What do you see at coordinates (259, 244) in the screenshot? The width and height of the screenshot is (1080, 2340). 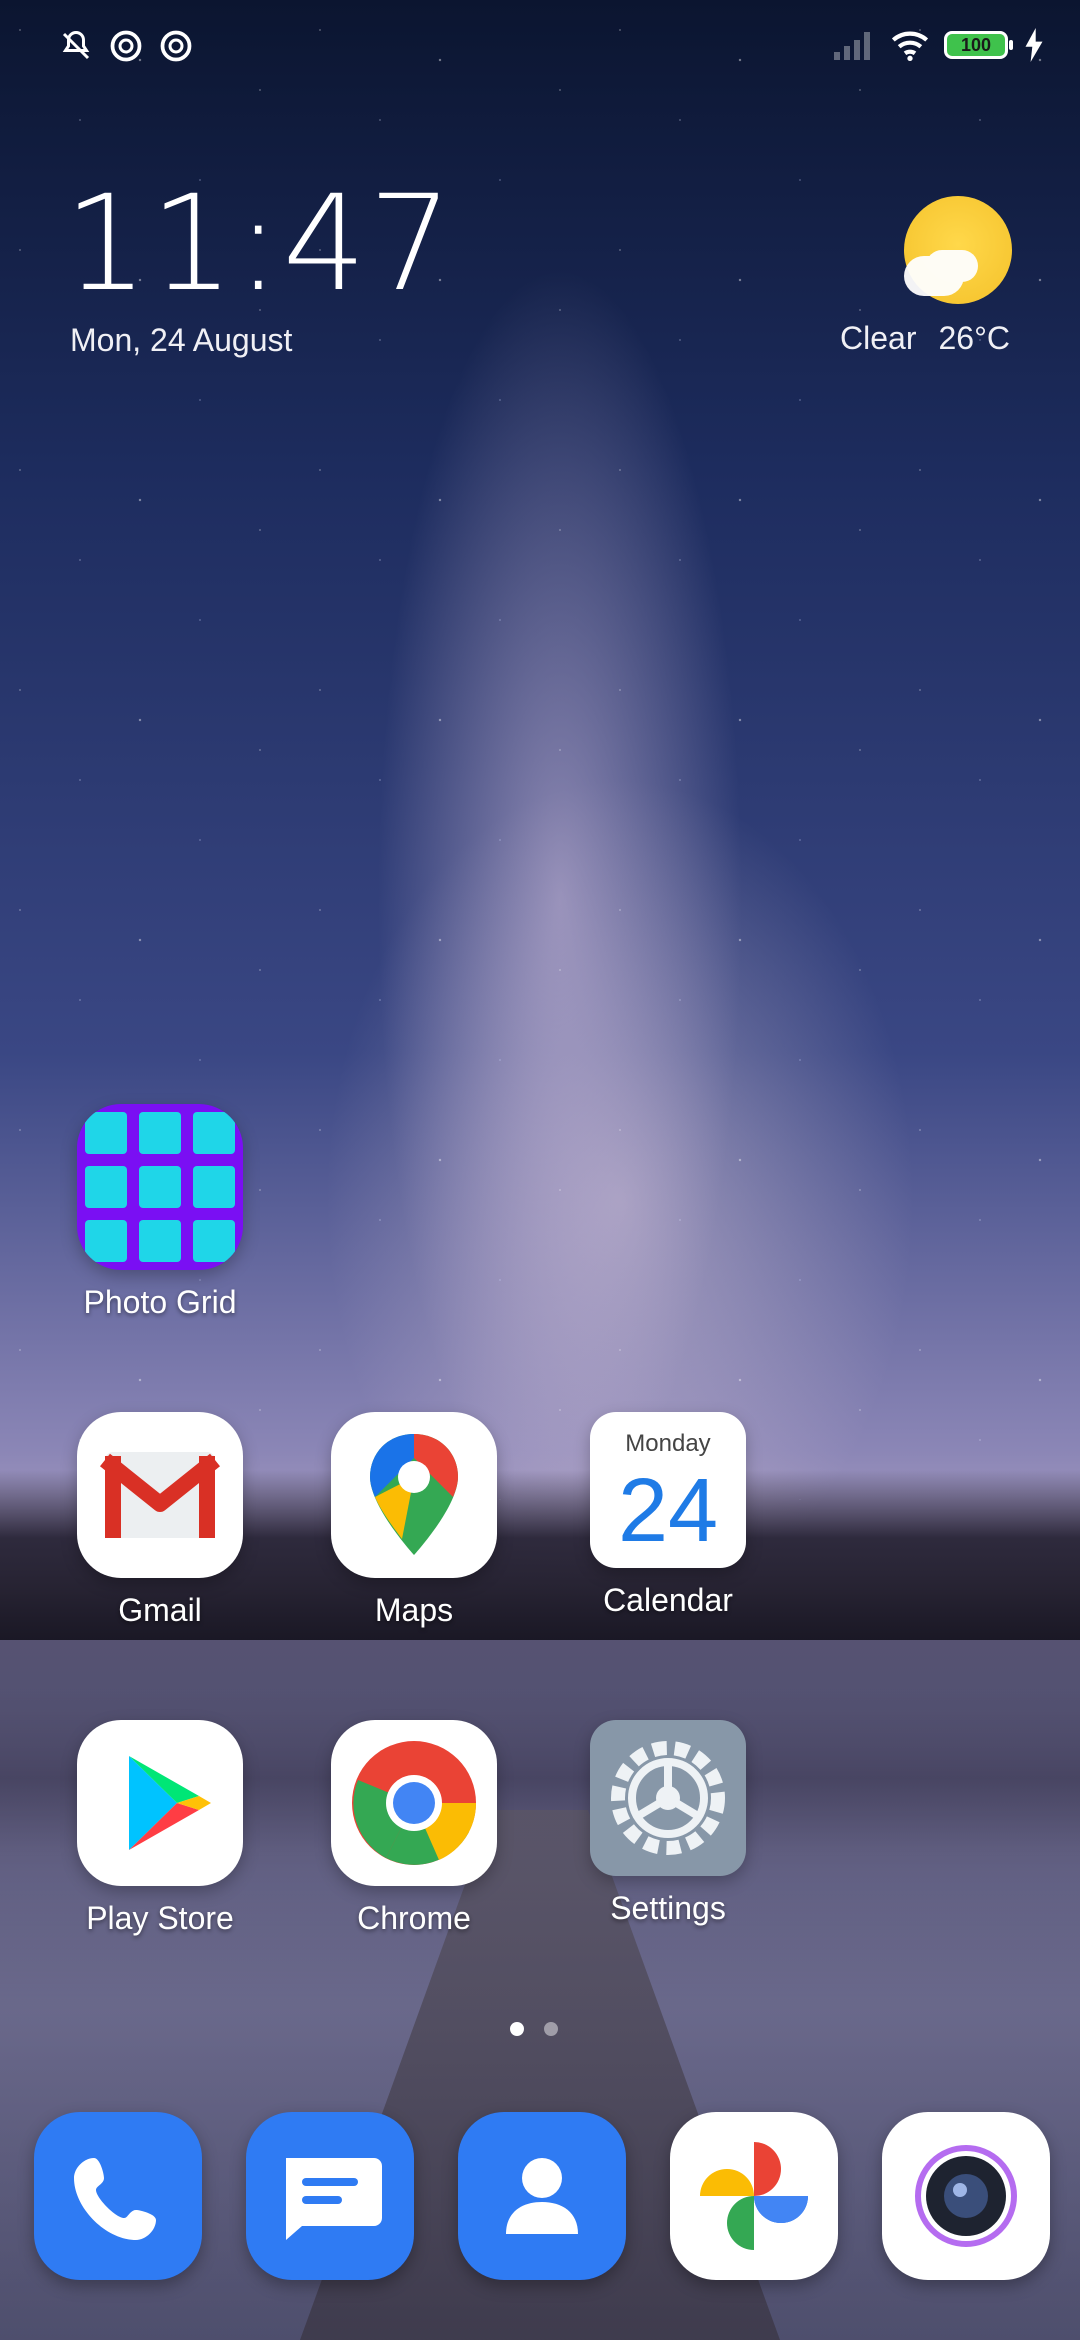 I see `clock-time: 11:47` at bounding box center [259, 244].